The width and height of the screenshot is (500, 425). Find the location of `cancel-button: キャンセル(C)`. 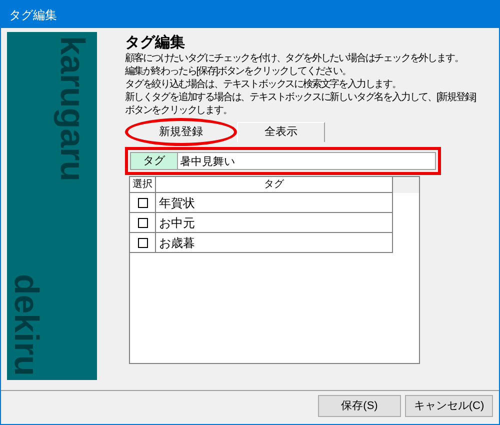

cancel-button: キャンセル(C) is located at coordinates (449, 406).